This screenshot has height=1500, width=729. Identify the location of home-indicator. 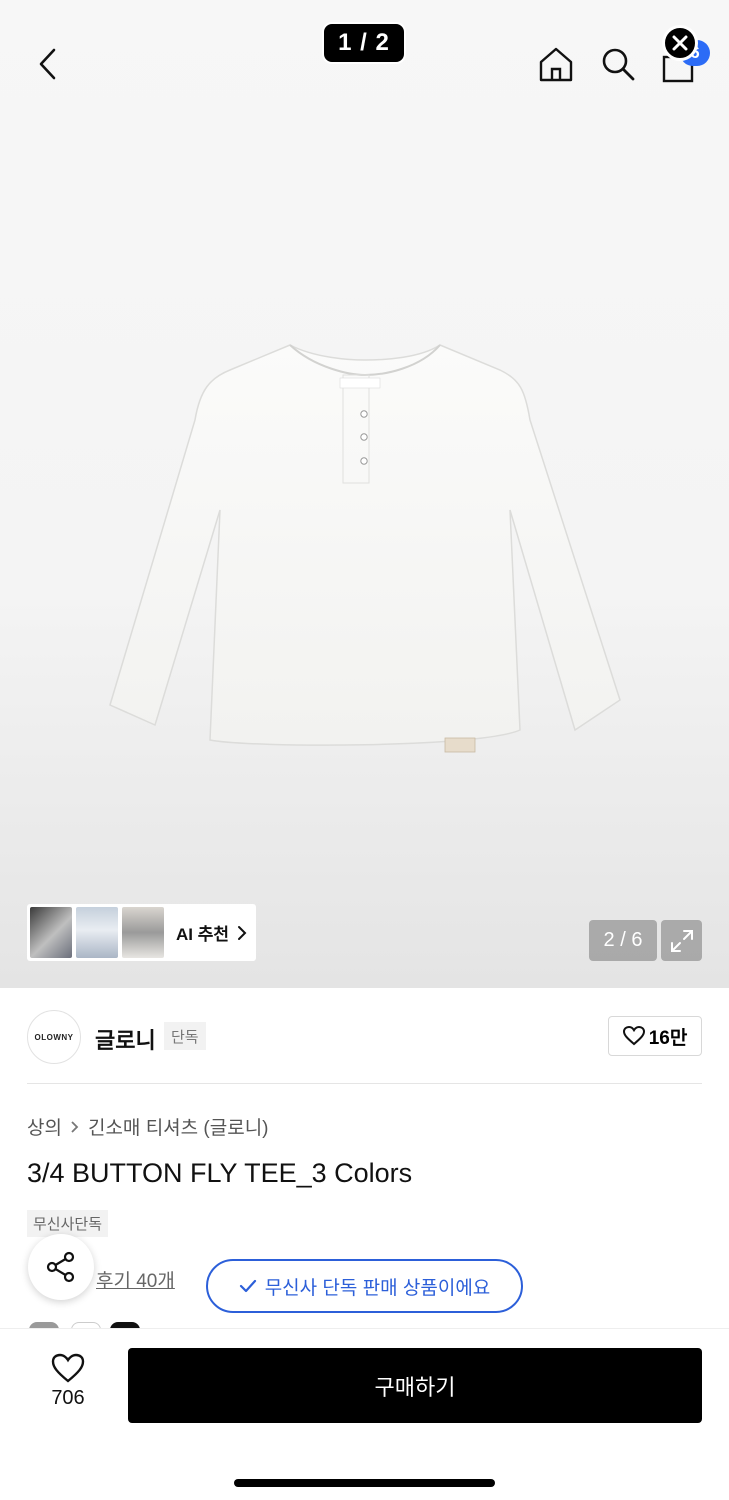
(364, 1483).